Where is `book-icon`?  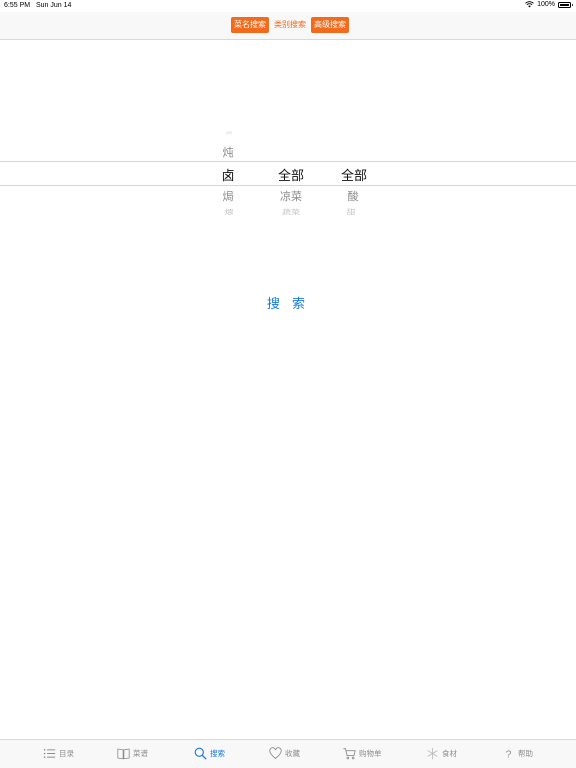
book-icon is located at coordinates (123, 754).